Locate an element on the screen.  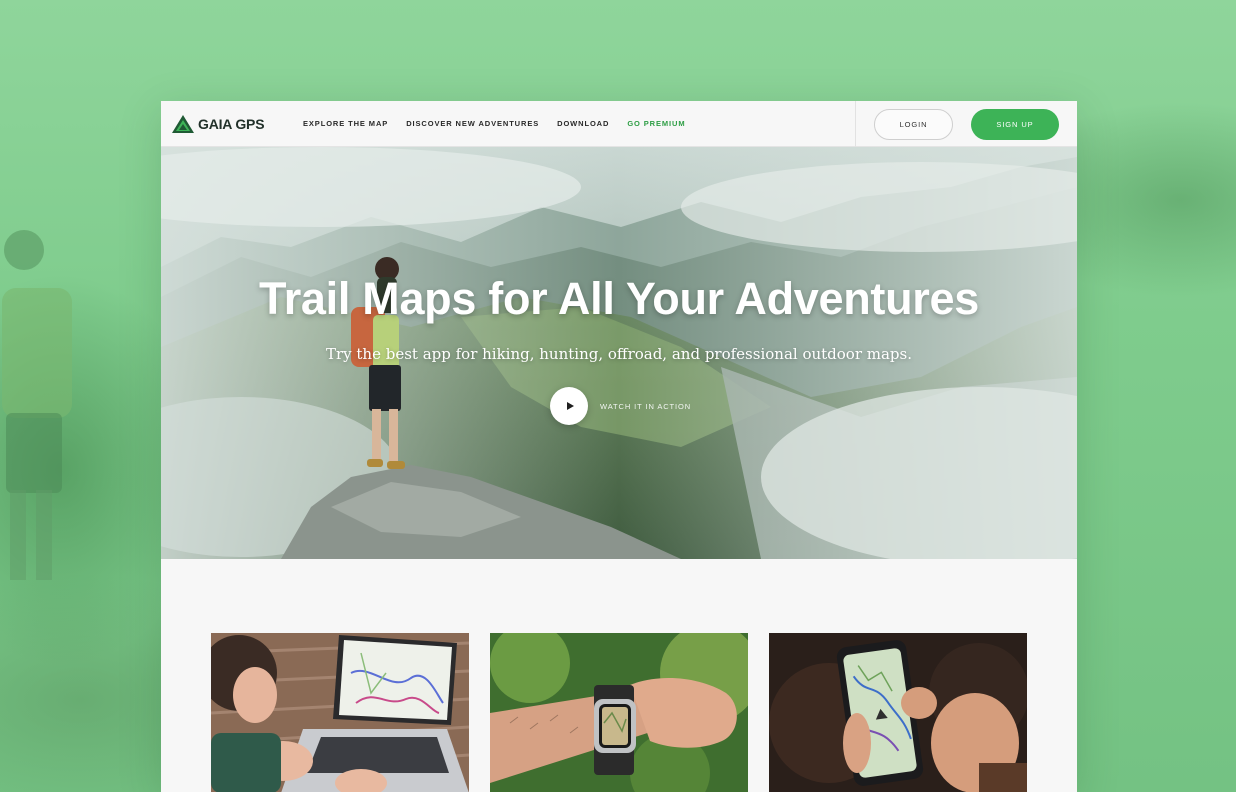
brand-name: GAIA GPS is located at coordinates (231, 124).